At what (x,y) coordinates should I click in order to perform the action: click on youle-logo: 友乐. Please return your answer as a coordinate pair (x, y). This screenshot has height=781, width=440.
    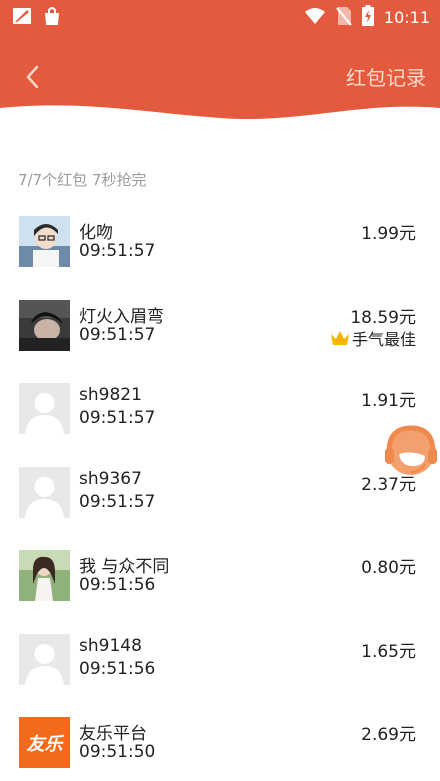
    Looking at the image, I should click on (44, 742).